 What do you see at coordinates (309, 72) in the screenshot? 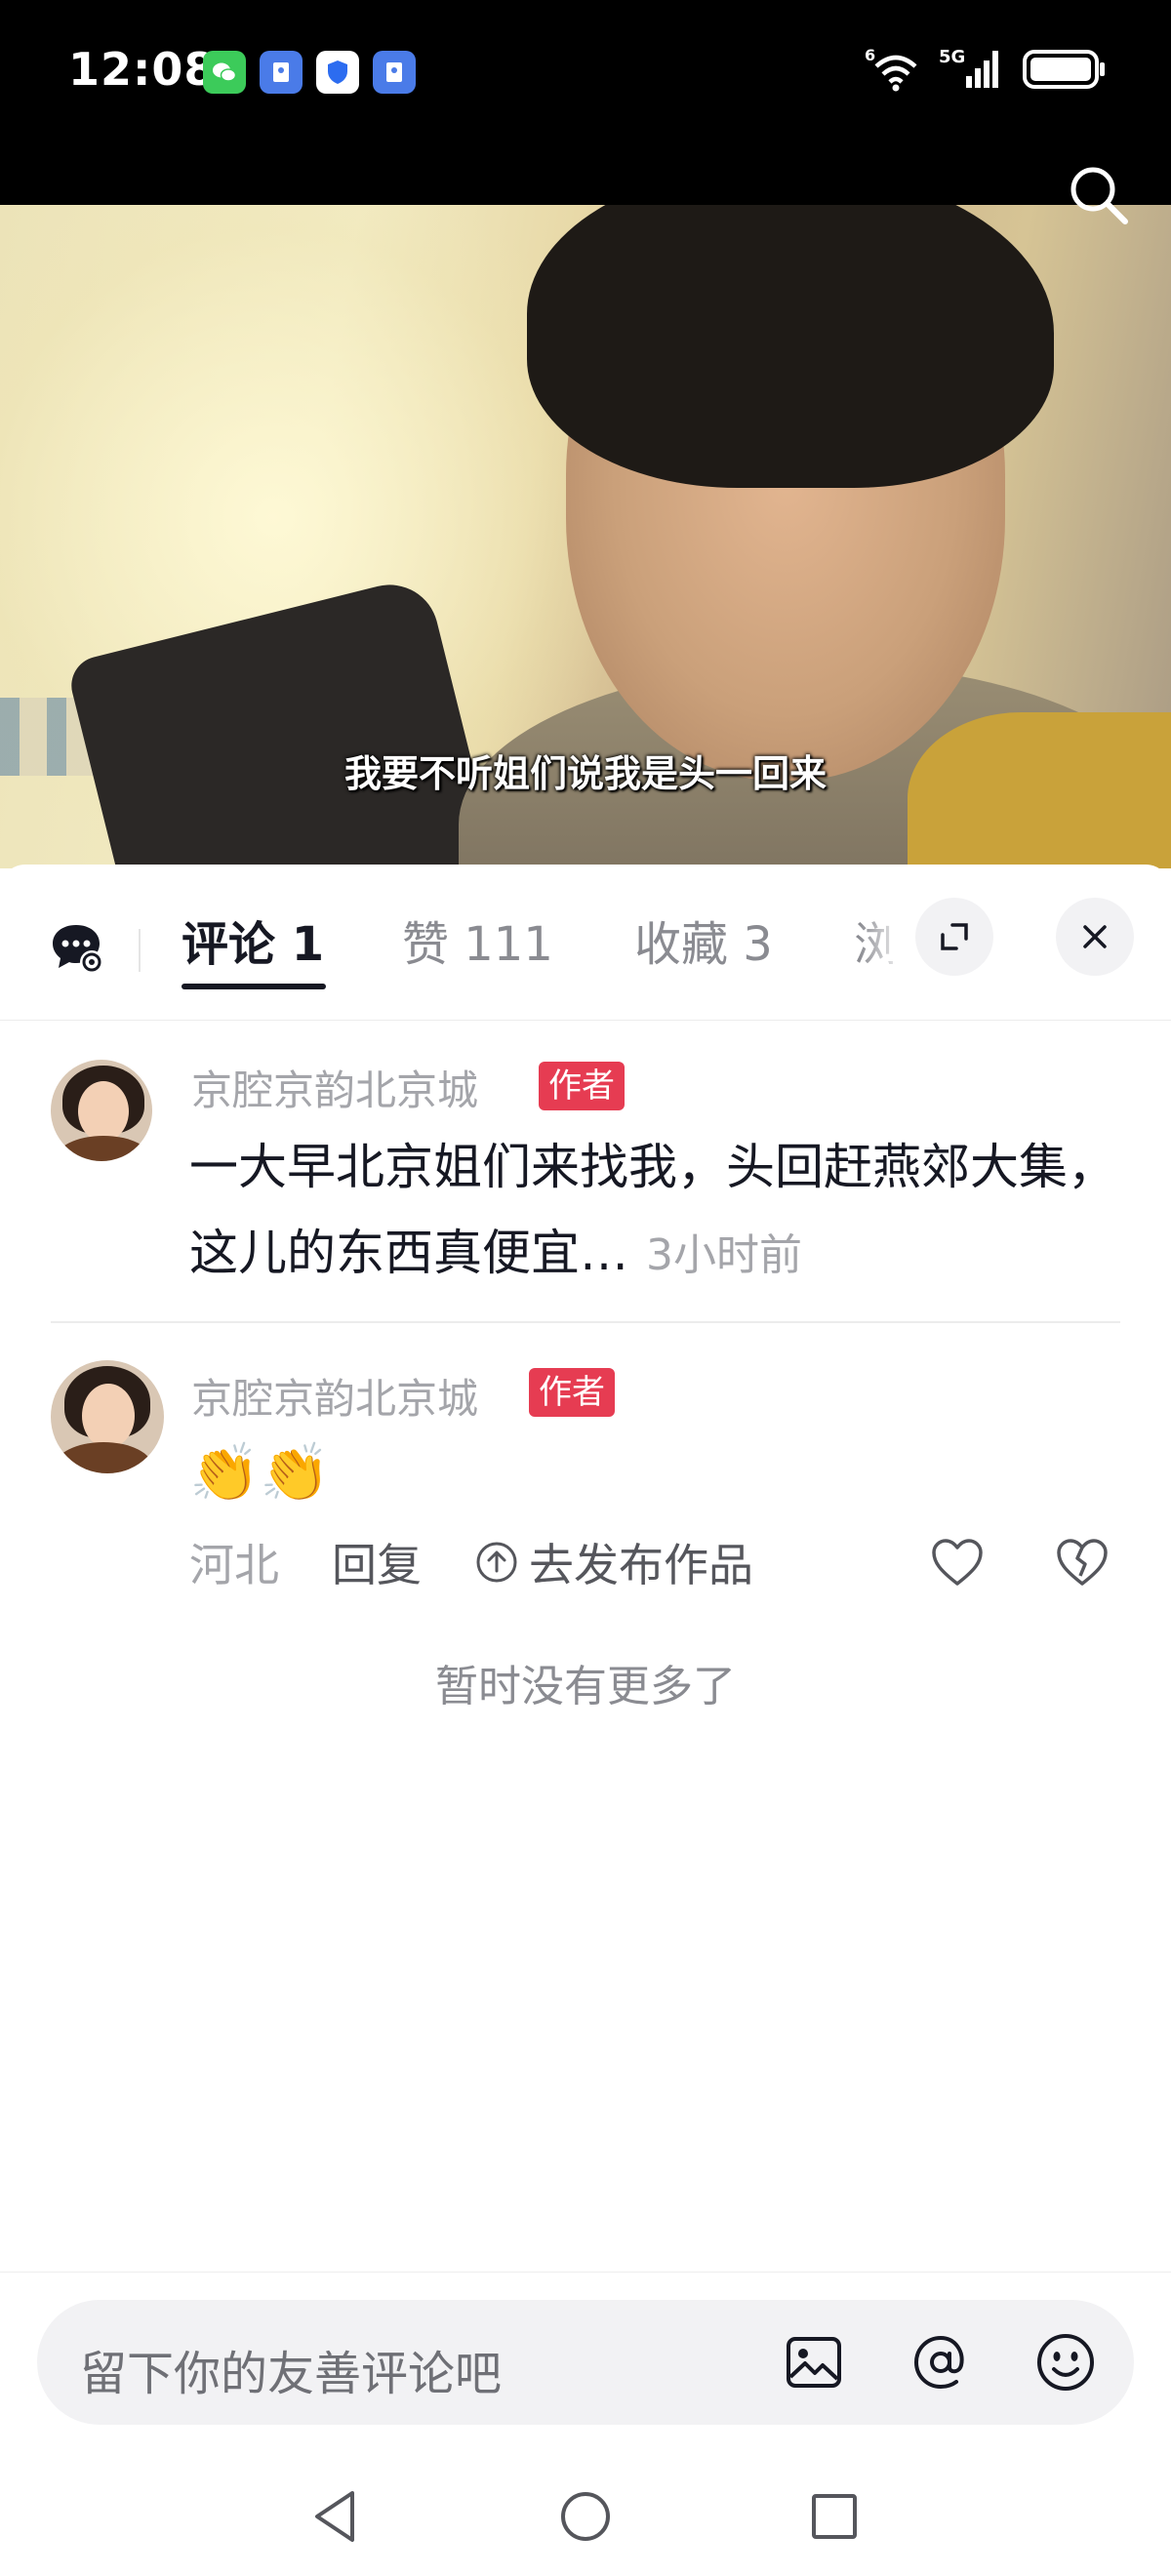
I see `status-app-icons` at bounding box center [309, 72].